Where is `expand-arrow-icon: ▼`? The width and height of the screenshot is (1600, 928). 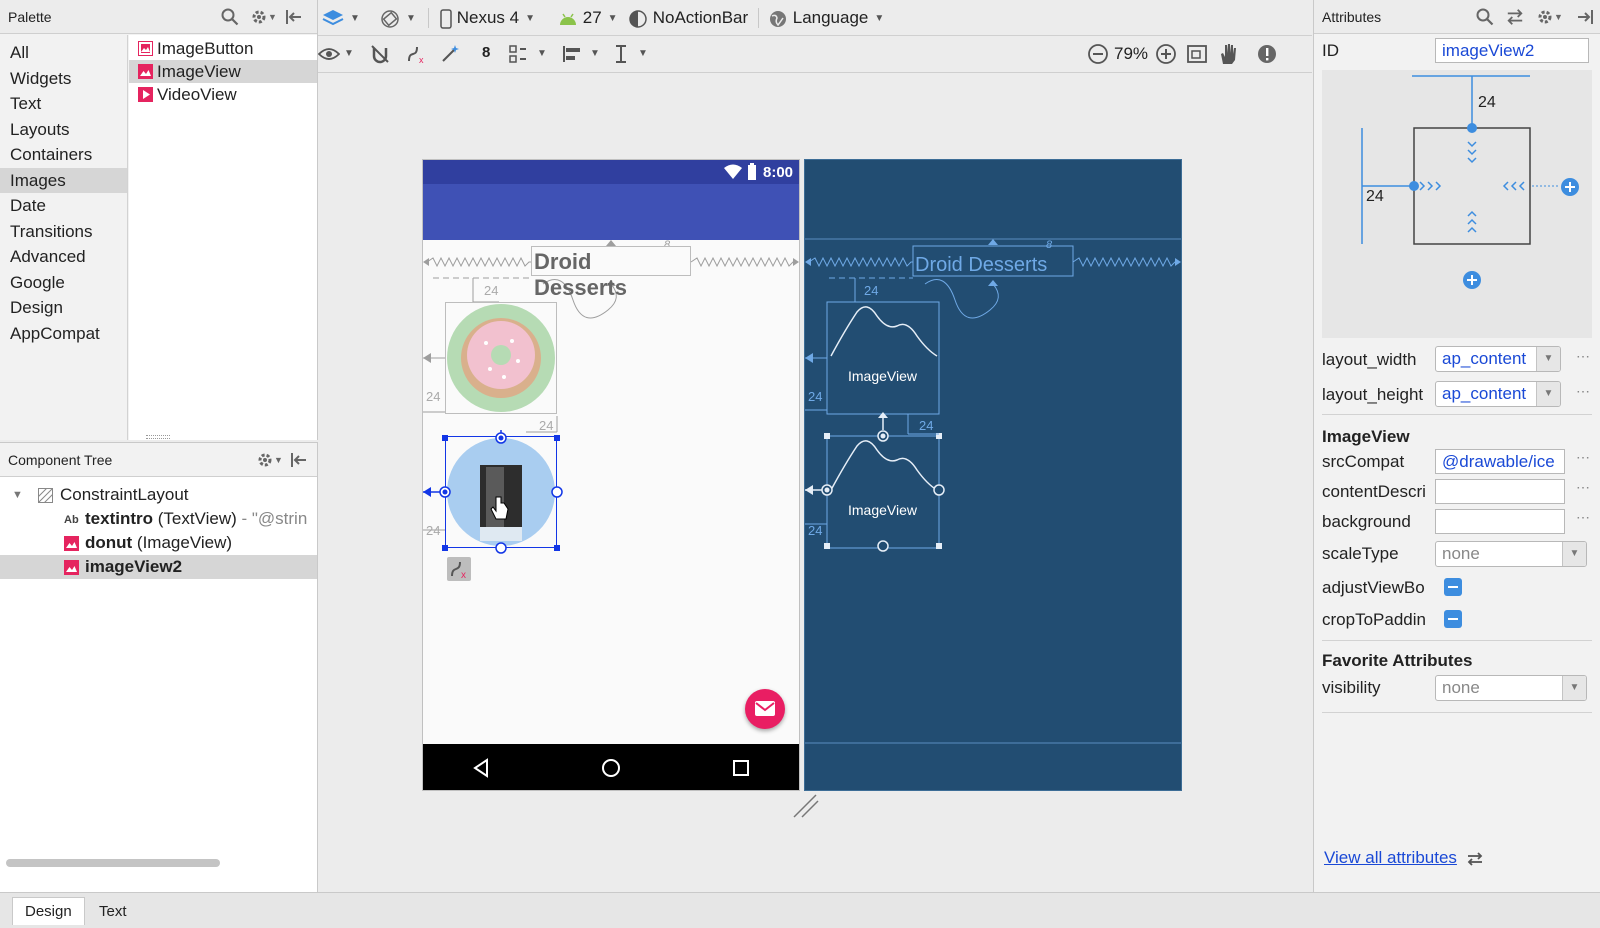 expand-arrow-icon: ▼ is located at coordinates (17, 495).